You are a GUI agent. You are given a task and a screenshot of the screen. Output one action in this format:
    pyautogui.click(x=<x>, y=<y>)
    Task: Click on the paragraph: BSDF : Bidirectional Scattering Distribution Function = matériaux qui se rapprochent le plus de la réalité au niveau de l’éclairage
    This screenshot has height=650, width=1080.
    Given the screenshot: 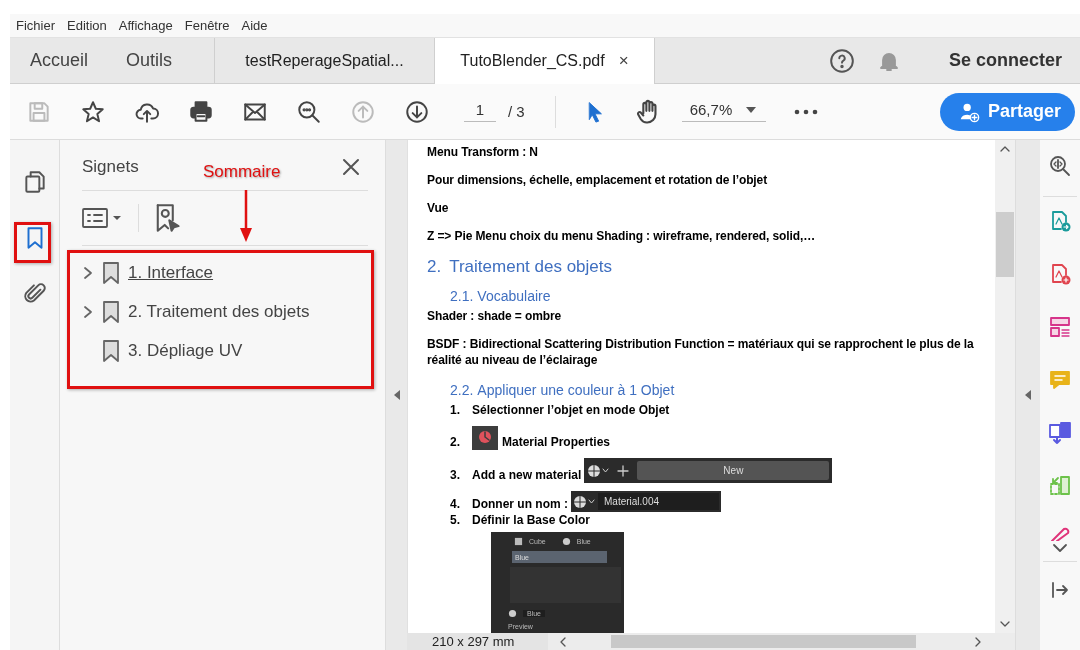 What is the action you would take?
    pyautogui.click(x=701, y=352)
    